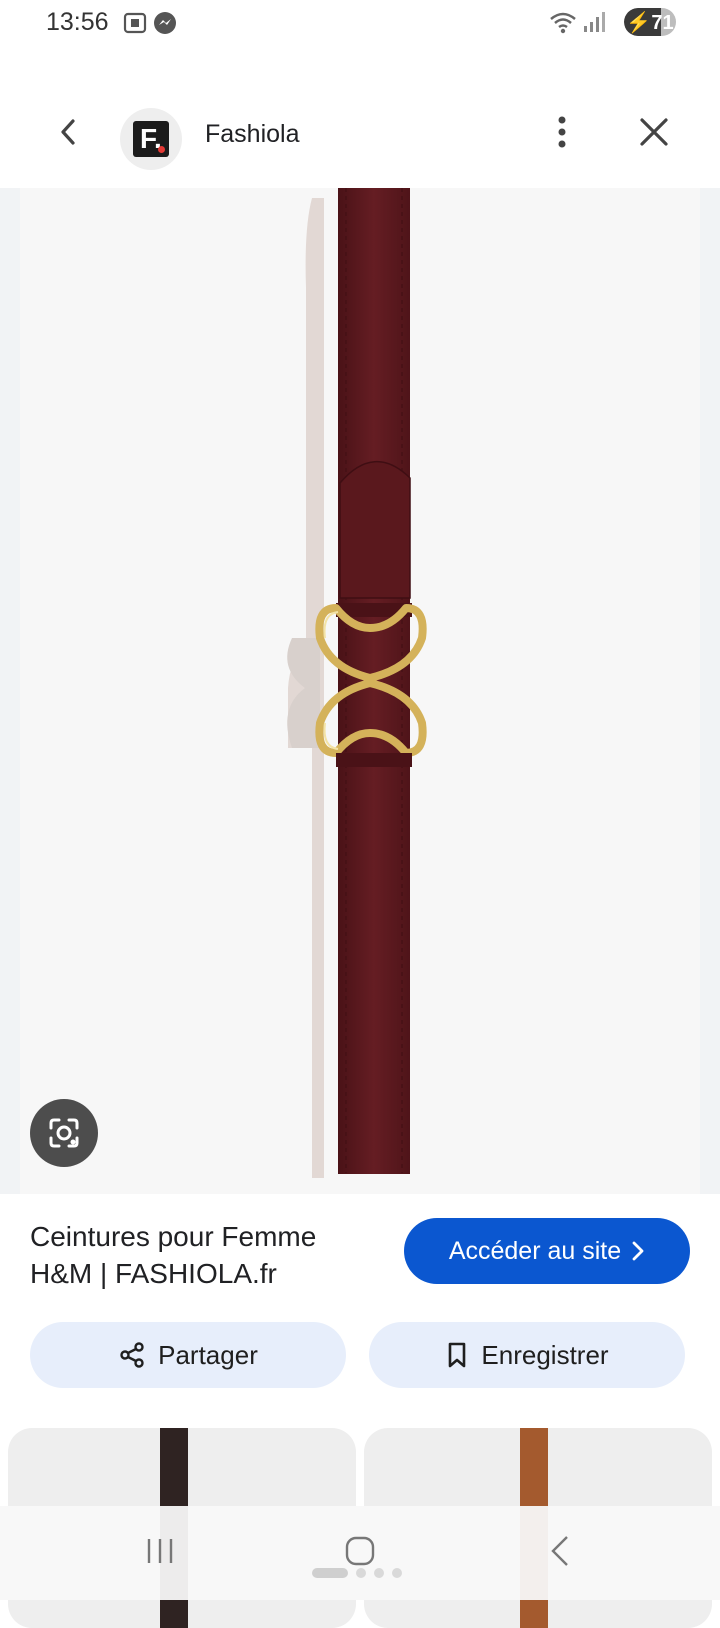 The width and height of the screenshot is (720, 1628). Describe the element at coordinates (330, 1573) in the screenshot. I see `page-dot-active` at that location.